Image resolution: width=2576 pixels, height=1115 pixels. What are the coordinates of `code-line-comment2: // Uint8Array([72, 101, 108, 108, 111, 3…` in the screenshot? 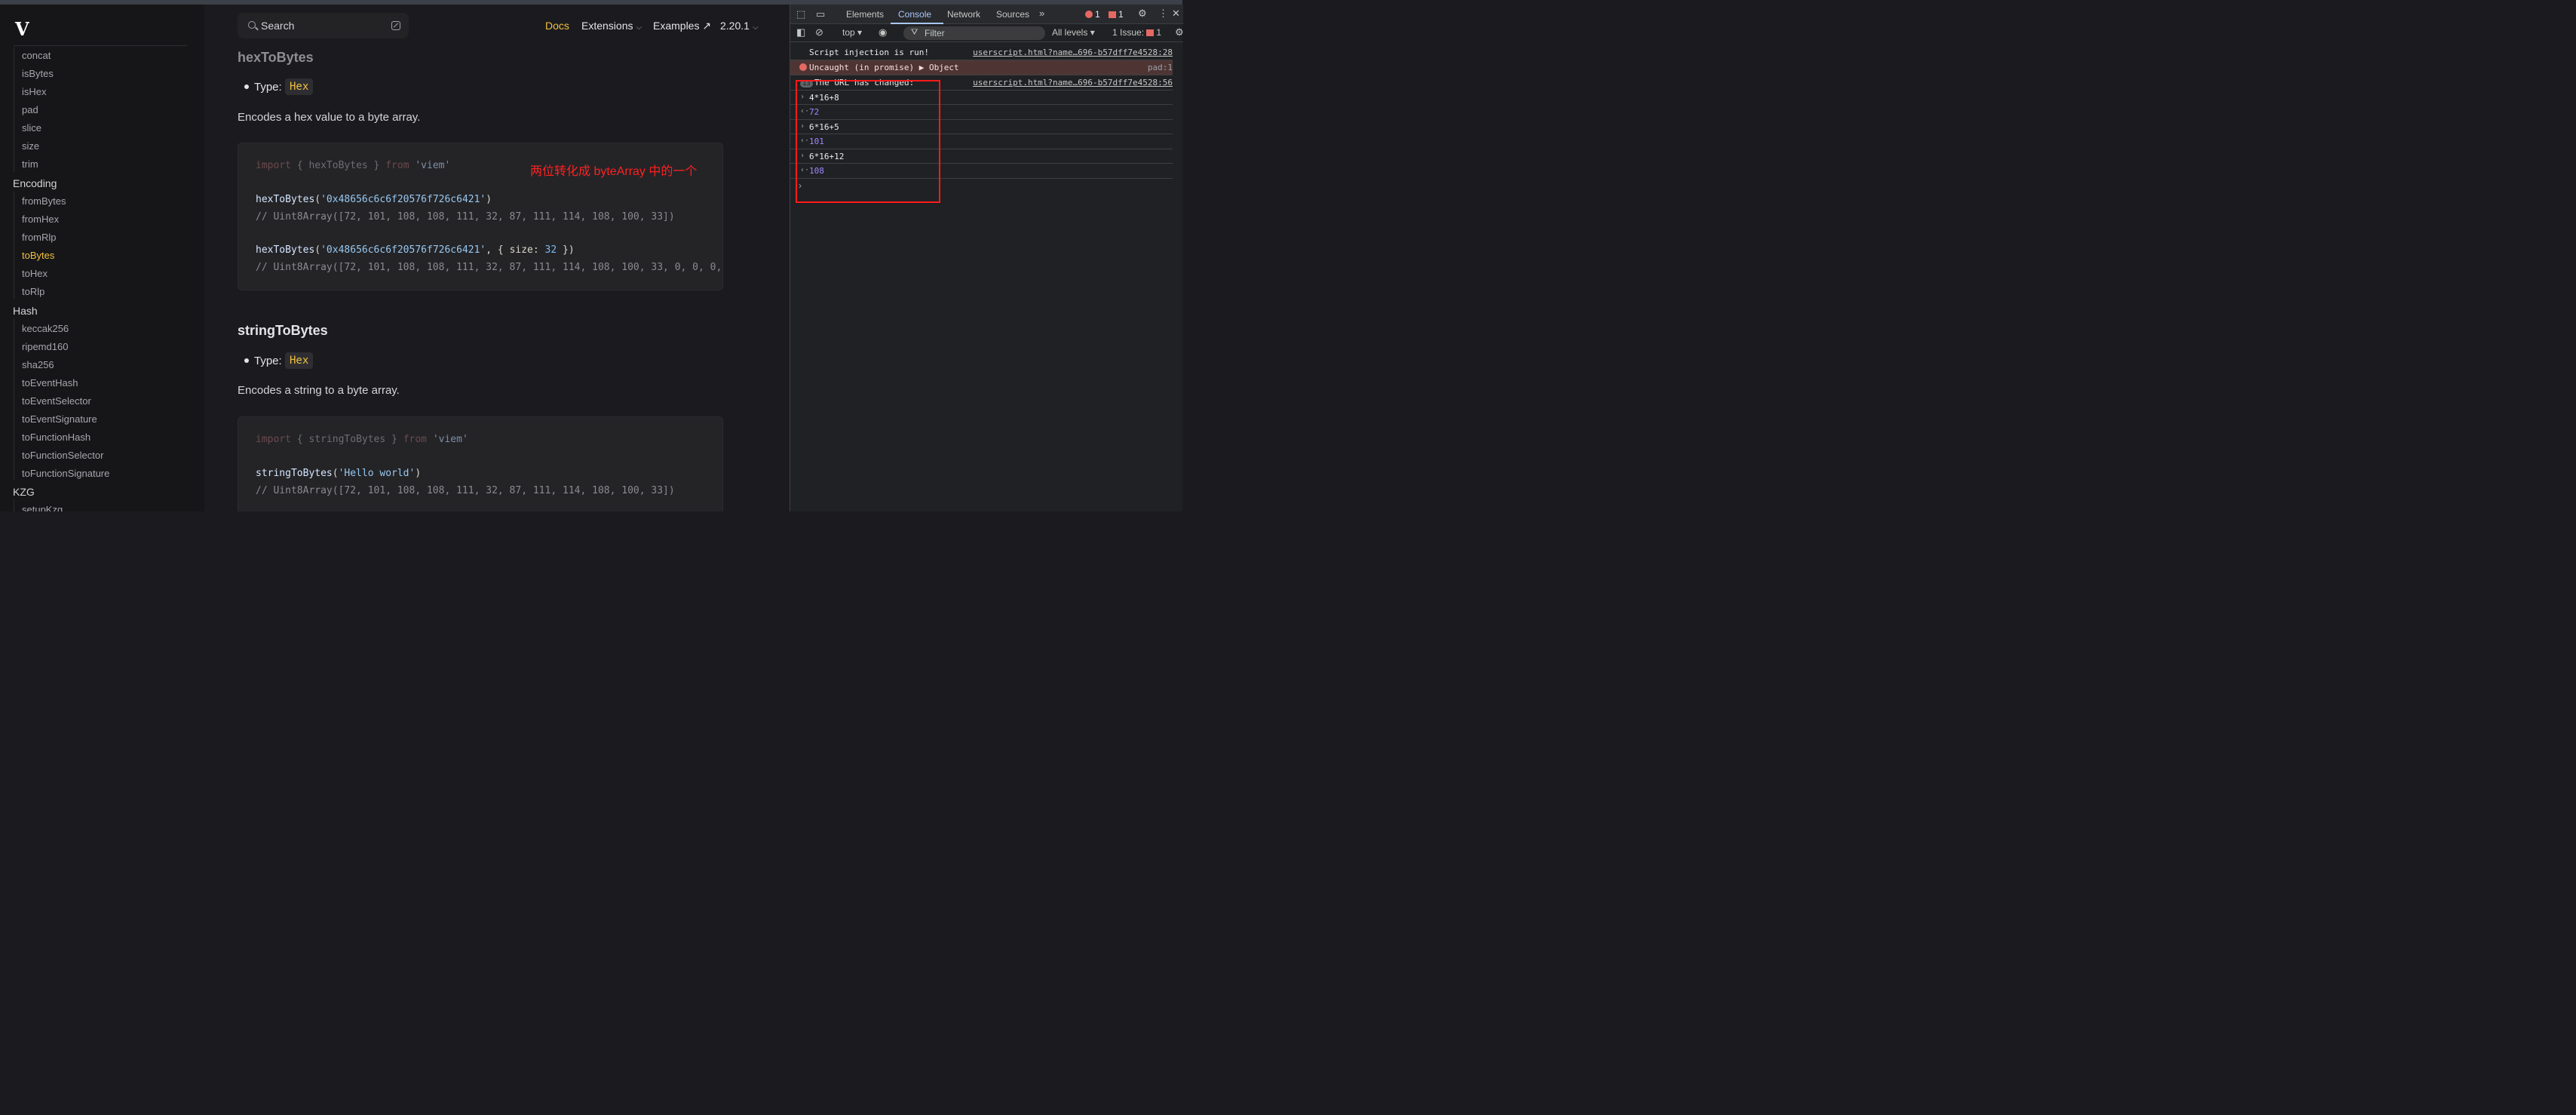 It's located at (489, 267).